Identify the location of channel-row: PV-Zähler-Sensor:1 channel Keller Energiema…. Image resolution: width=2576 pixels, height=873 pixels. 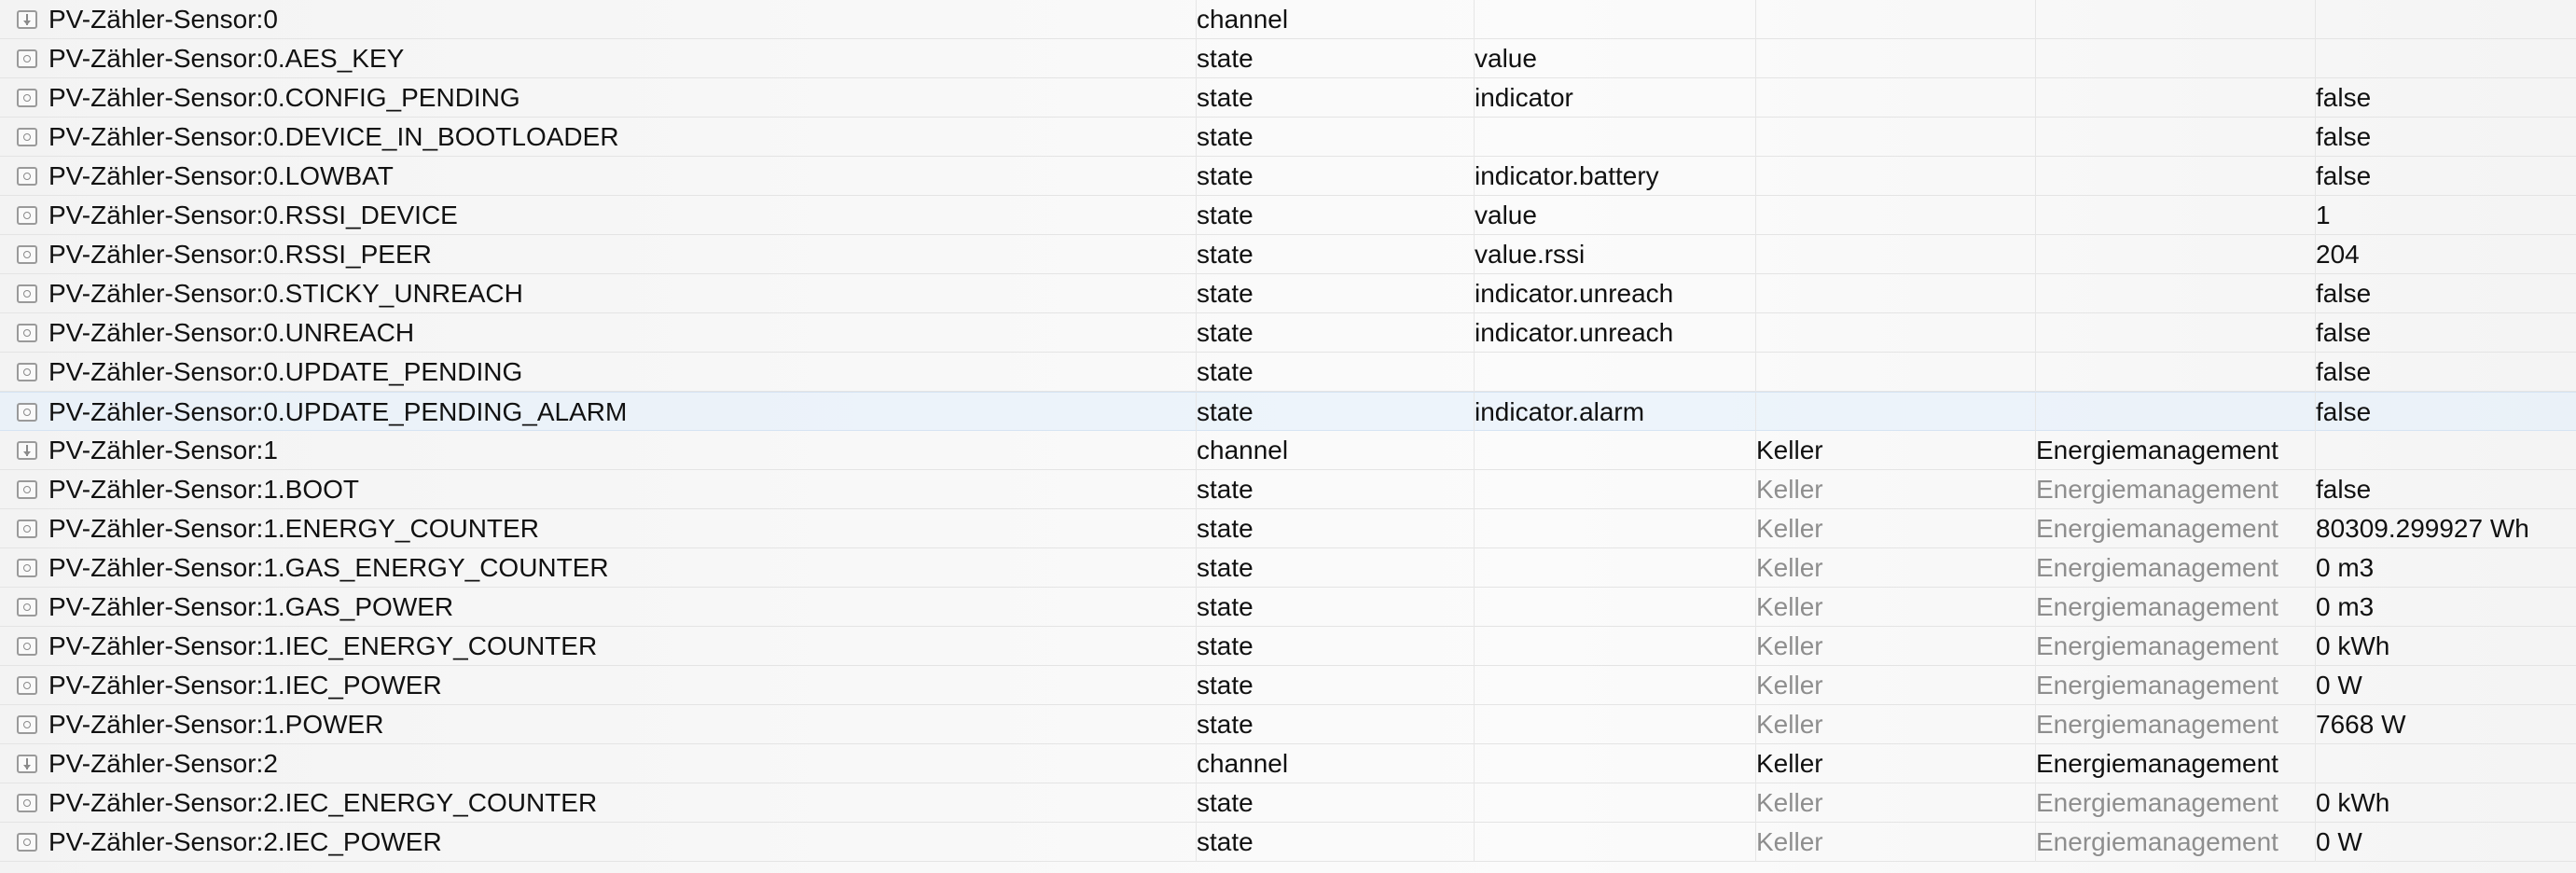
(1288, 450).